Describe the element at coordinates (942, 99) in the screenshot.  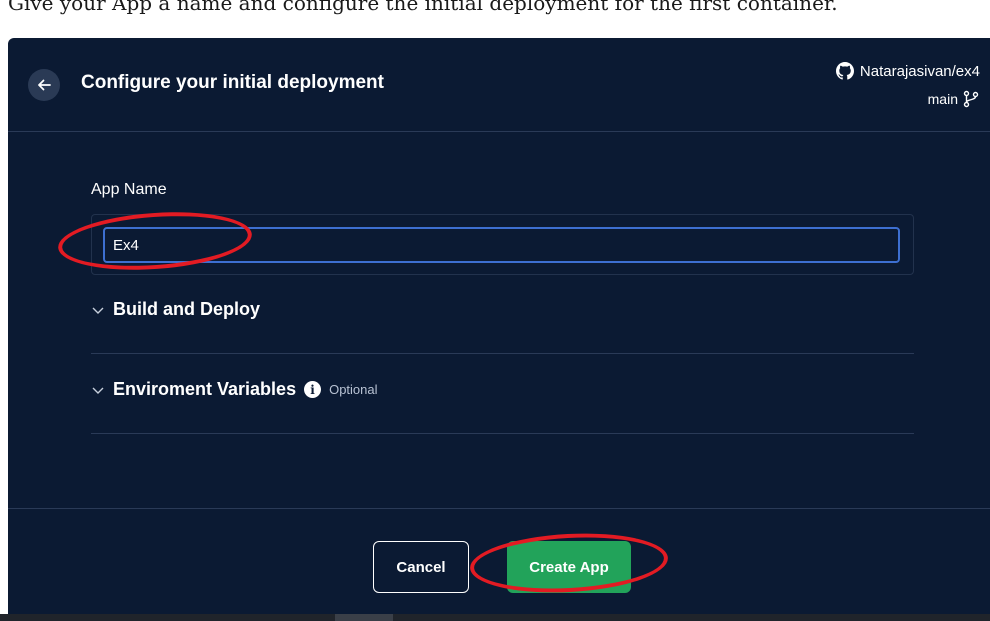
I see `branch-name: main` at that location.